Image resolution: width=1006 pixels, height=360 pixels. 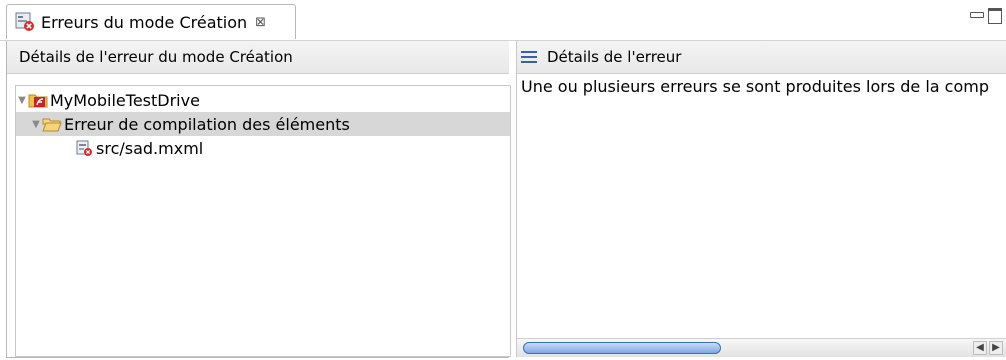 What do you see at coordinates (150, 148) in the screenshot?
I see `tree-item-label: src/sad.mxml` at bounding box center [150, 148].